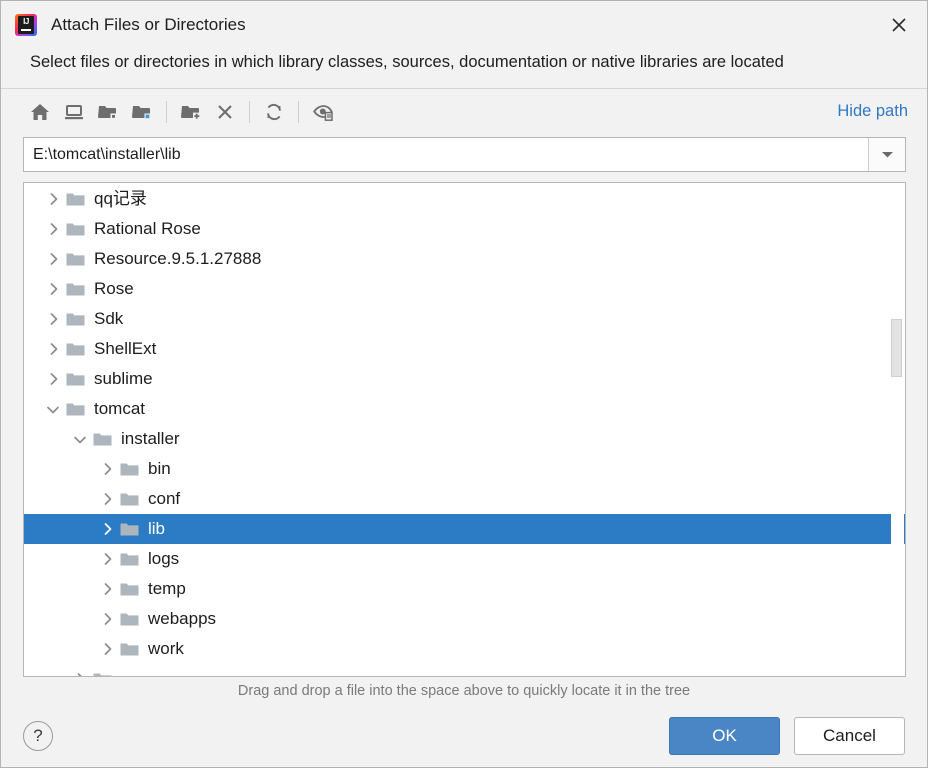  Describe the element at coordinates (74, 112) in the screenshot. I see `desktop-icon` at that location.